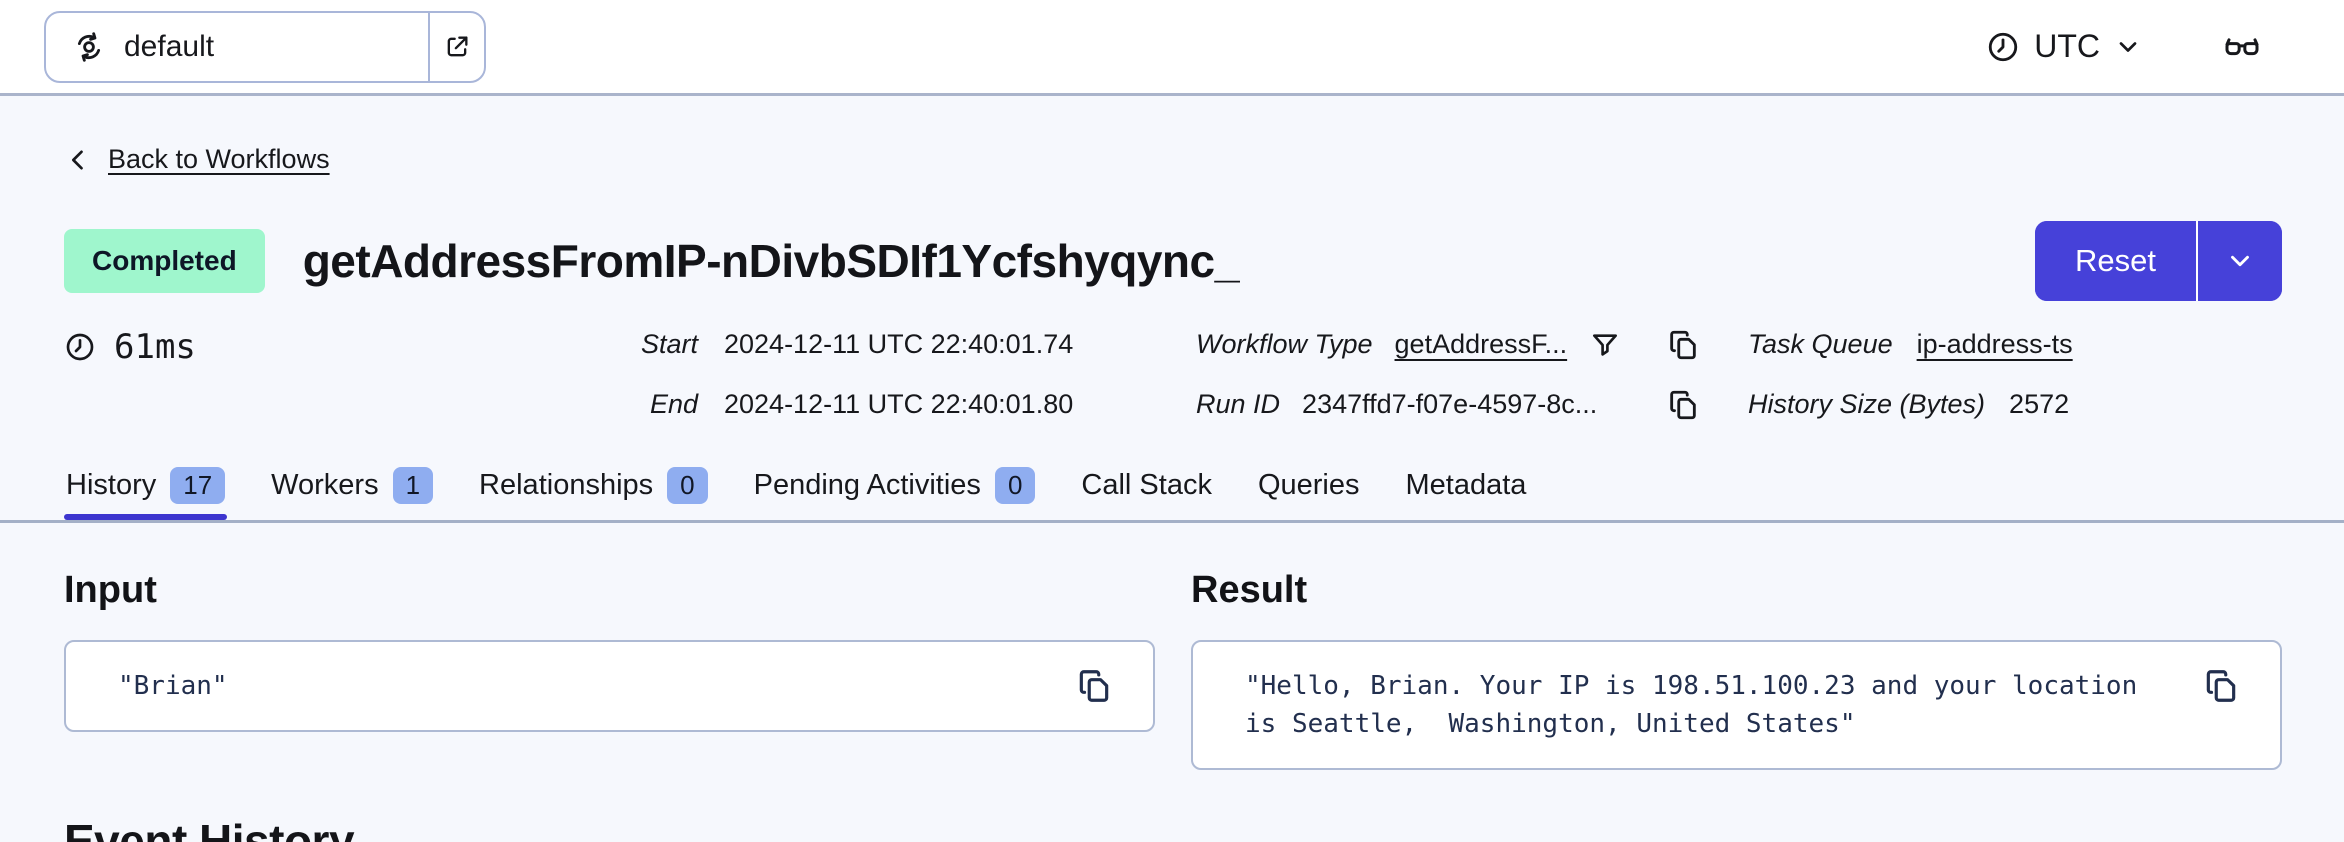 The image size is (2344, 842). I want to click on input-heading: Input, so click(110, 589).